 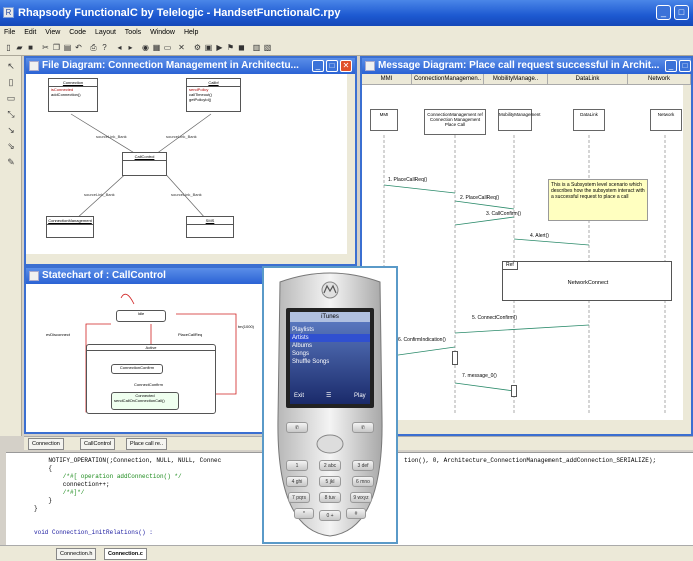 What do you see at coordinates (330, 515) in the screenshot?
I see `phone-key: 0 +` at bounding box center [330, 515].